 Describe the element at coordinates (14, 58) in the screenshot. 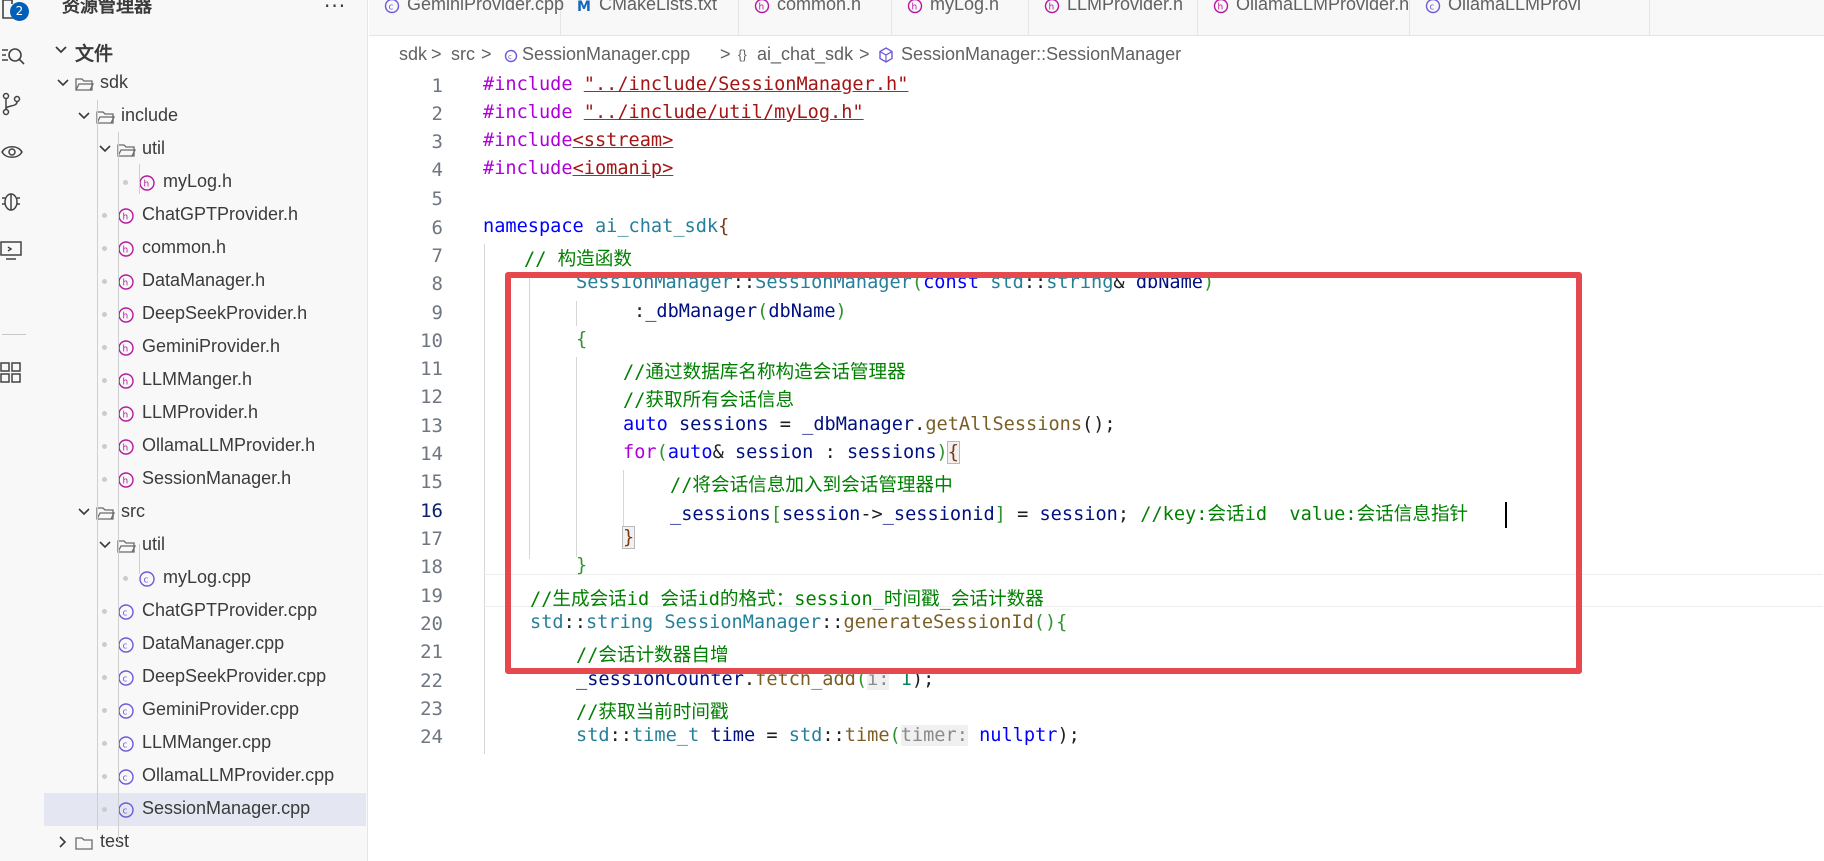

I see `search-icon` at that location.